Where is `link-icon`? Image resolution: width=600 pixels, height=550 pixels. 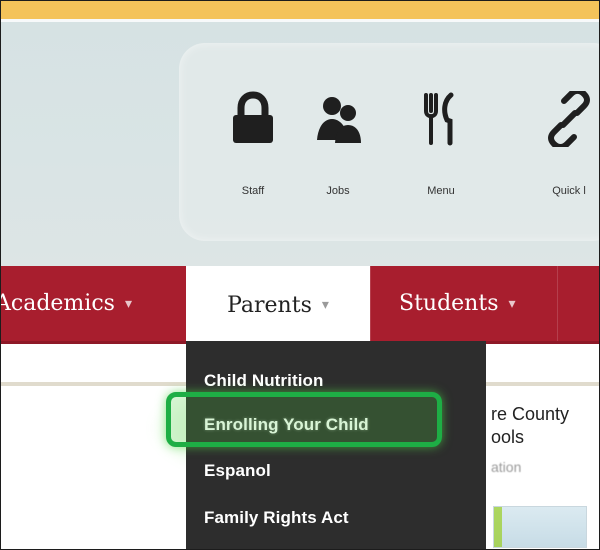 link-icon is located at coordinates (569, 119).